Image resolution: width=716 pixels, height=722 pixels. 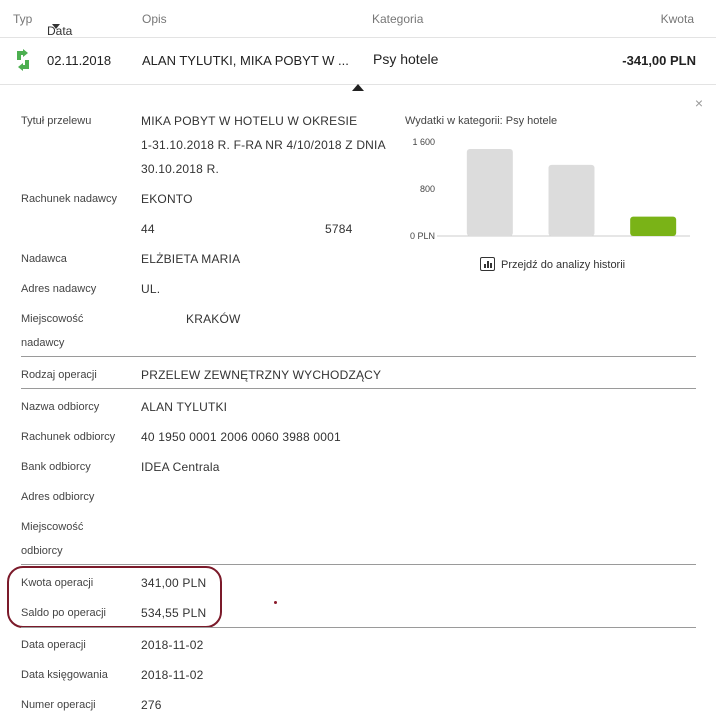 What do you see at coordinates (172, 675) in the screenshot?
I see `value-booking-date: 2018-11-02` at bounding box center [172, 675].